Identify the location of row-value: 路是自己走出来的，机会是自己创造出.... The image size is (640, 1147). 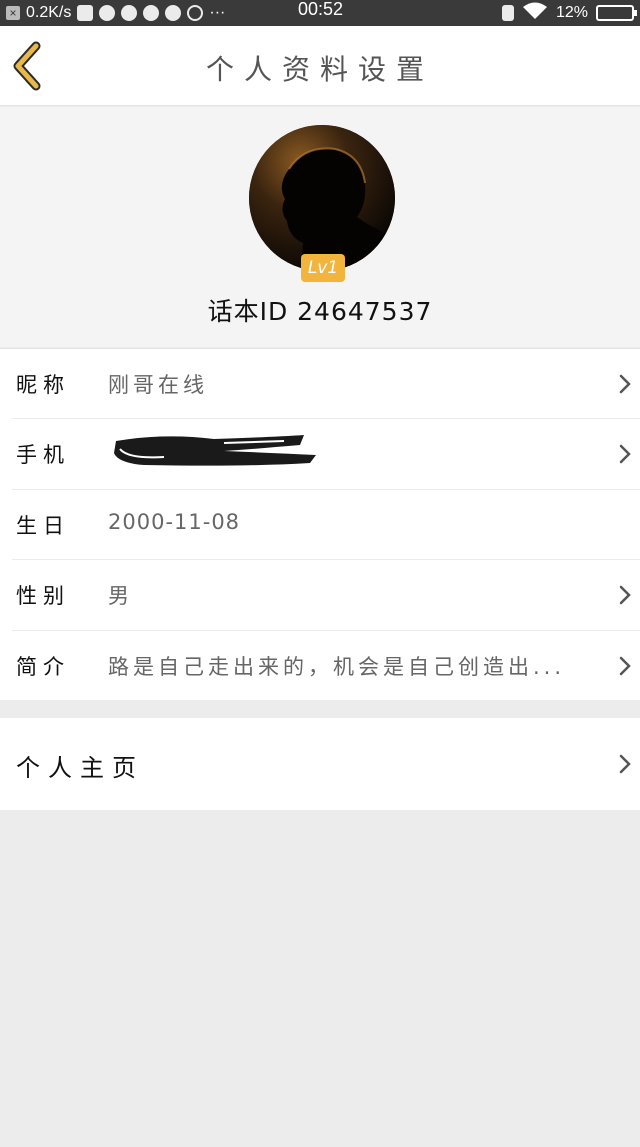
(337, 666).